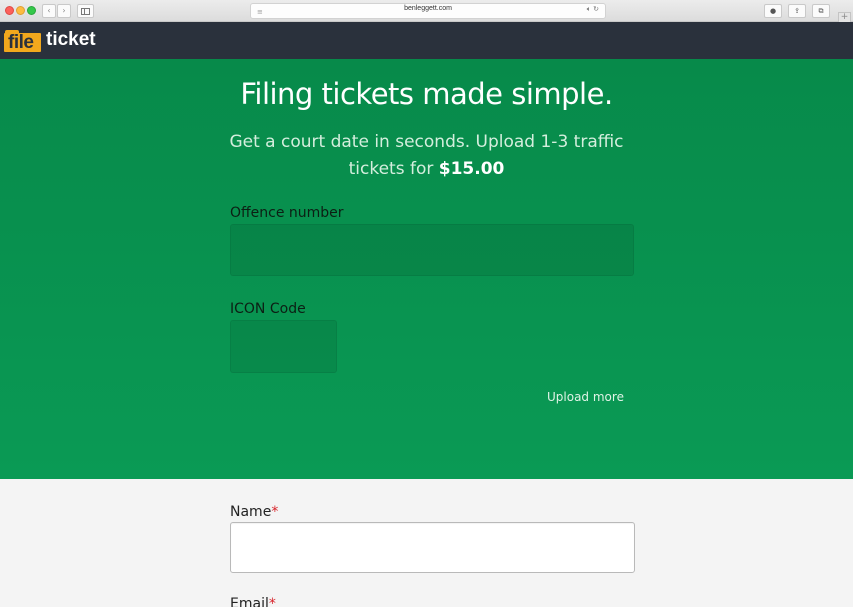  I want to click on folder-logo-icon: file, so click(23, 40).